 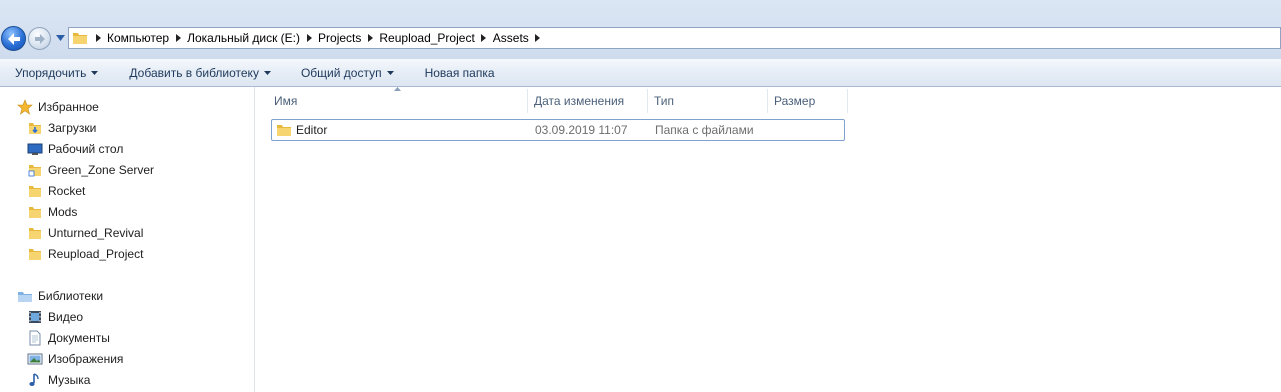 What do you see at coordinates (71, 296) in the screenshot?
I see `nav-libraries-label: Библиотеки` at bounding box center [71, 296].